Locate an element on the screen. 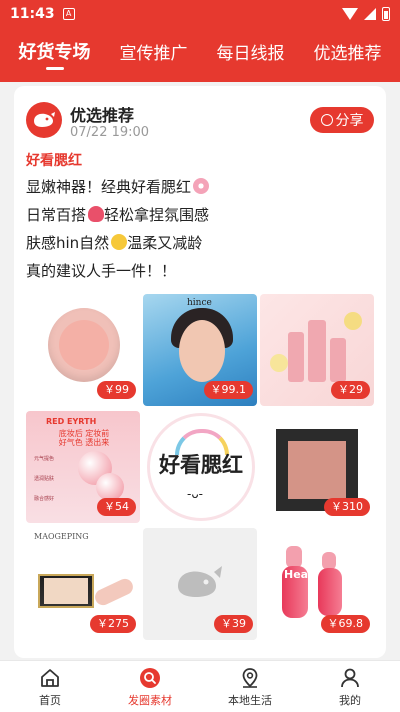 This screenshot has width=400, height=712. author-name: 优选推荐 is located at coordinates (102, 115).